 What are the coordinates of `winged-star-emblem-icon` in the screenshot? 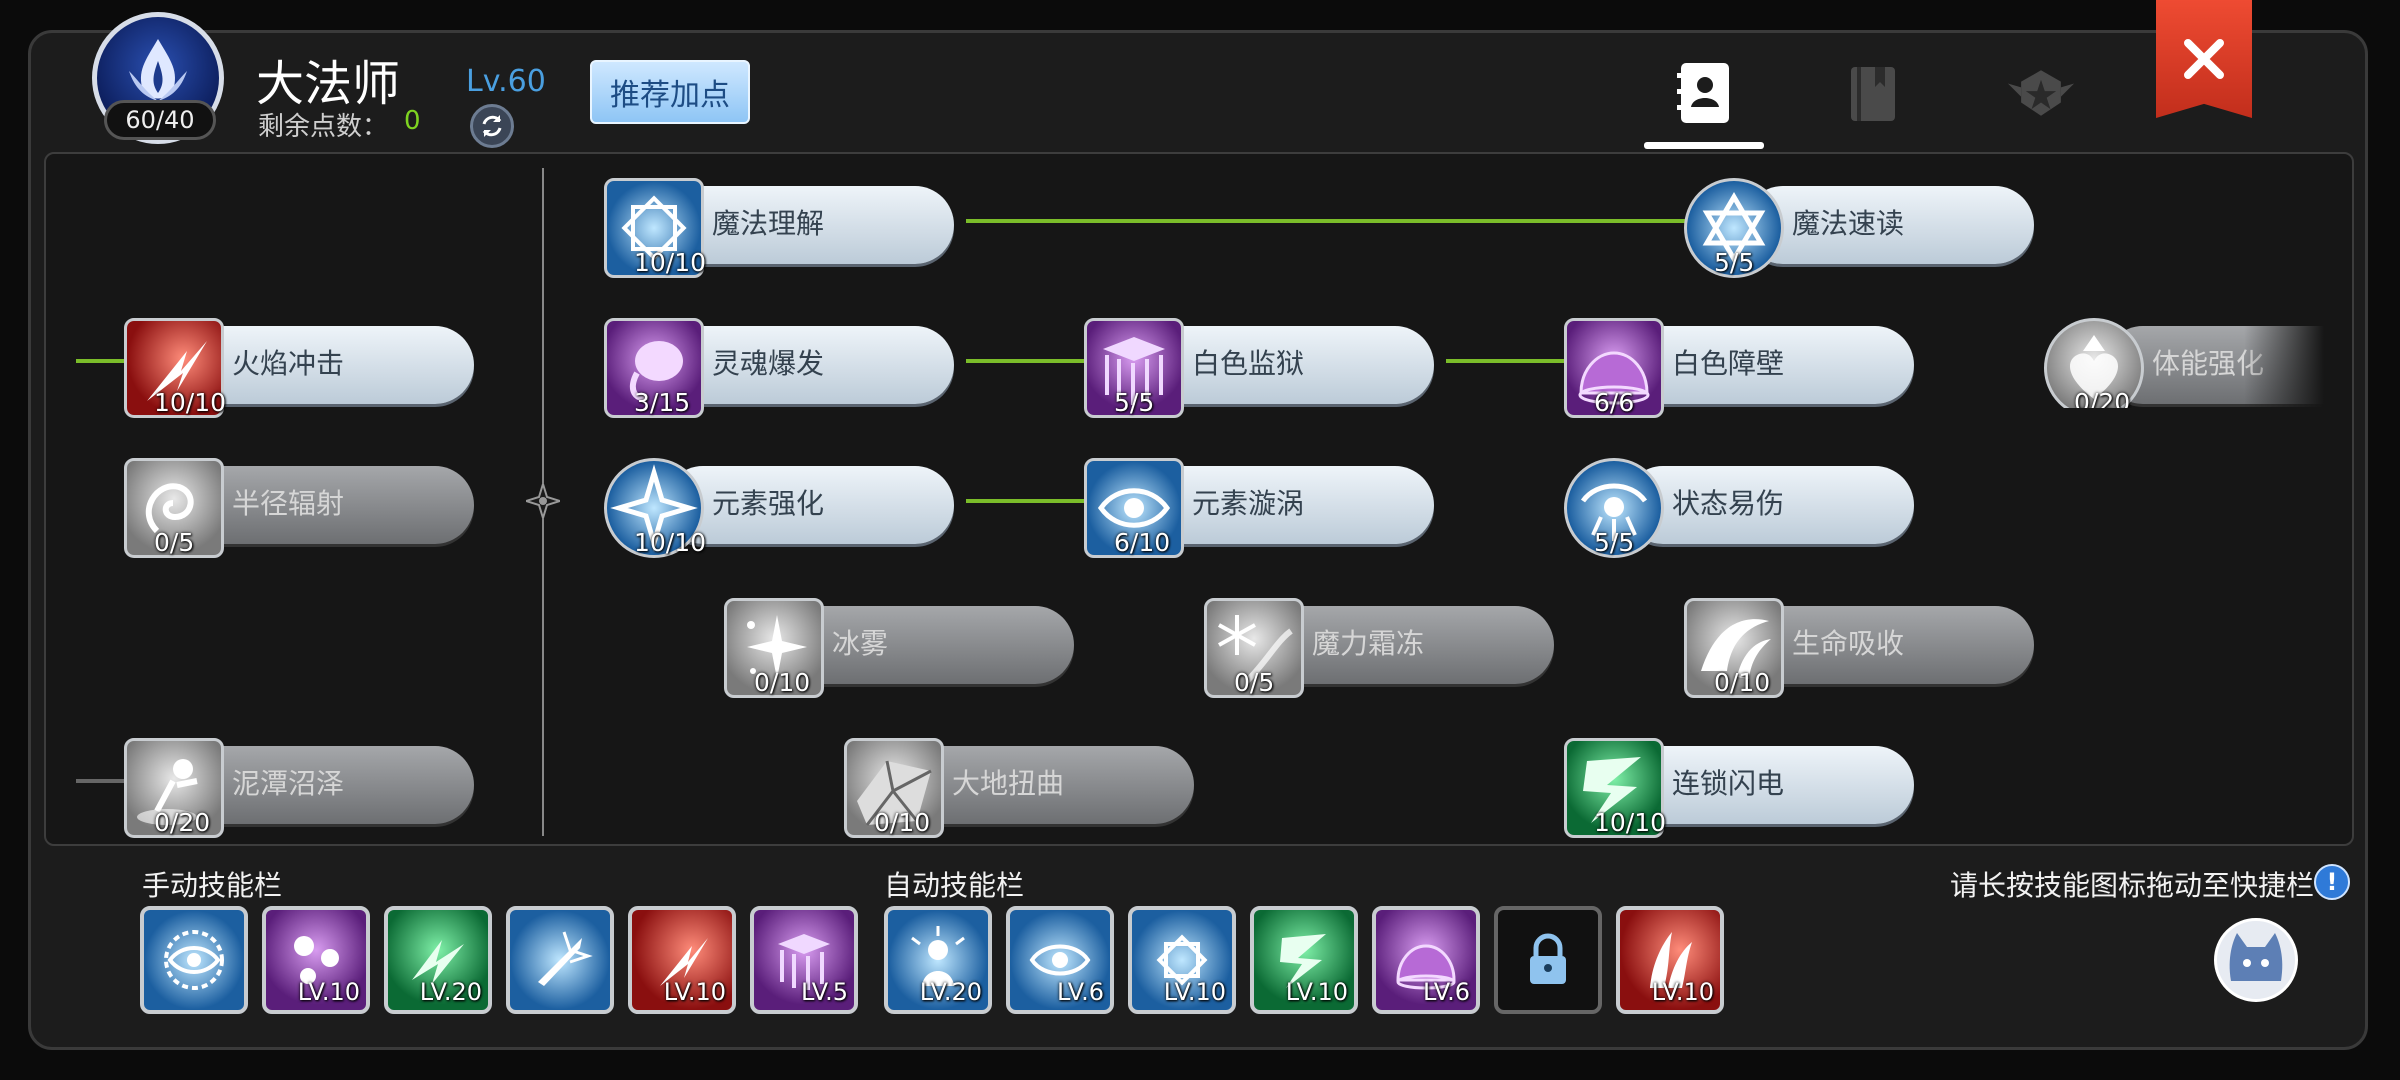 It's located at (2041, 93).